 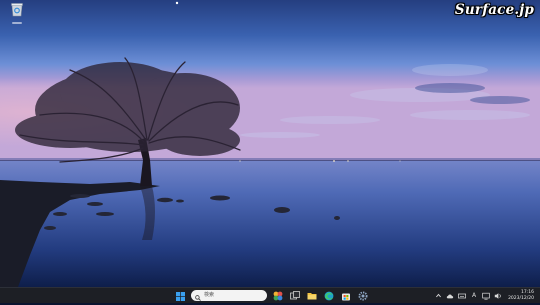 I want to click on store-icon, so click(x=346, y=295).